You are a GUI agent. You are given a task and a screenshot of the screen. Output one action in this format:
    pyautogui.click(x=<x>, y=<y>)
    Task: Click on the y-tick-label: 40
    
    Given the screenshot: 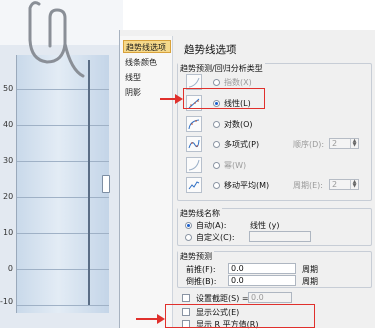 What is the action you would take?
    pyautogui.click(x=8, y=124)
    